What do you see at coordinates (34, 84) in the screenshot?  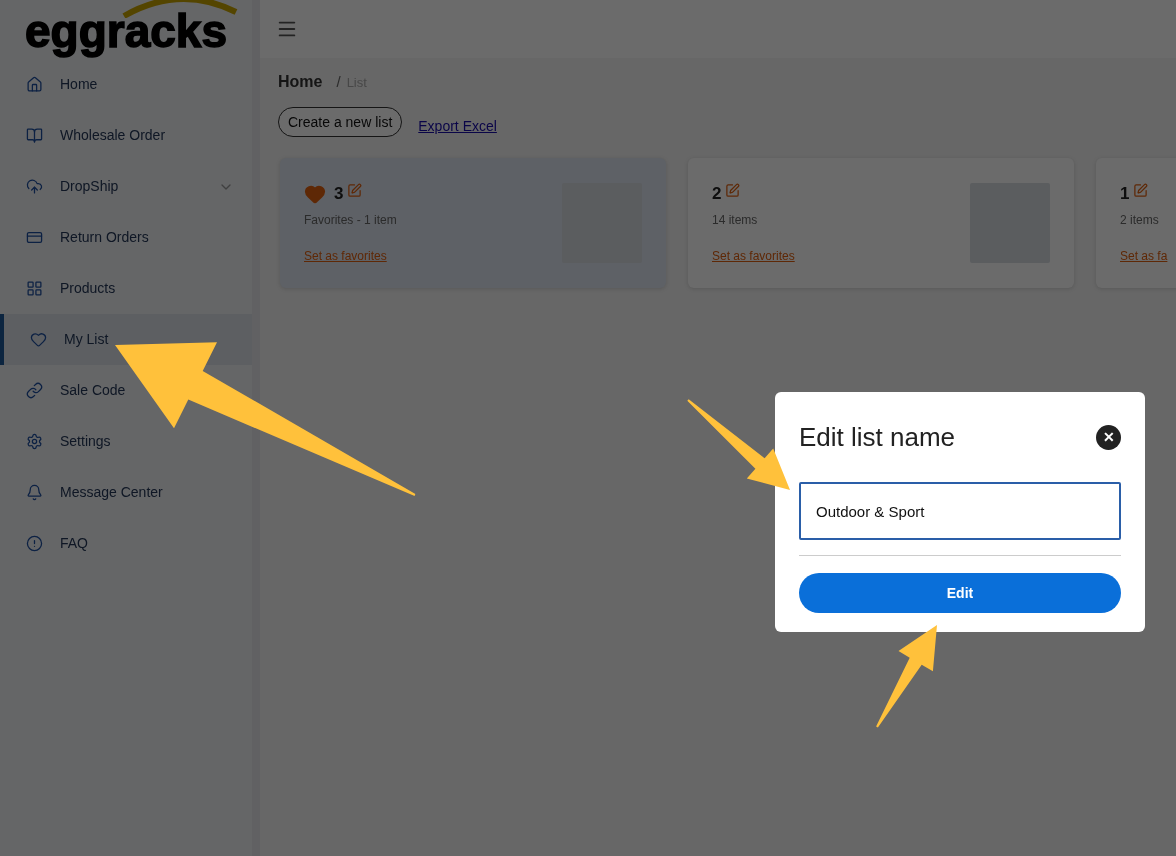 I see `home-icon` at bounding box center [34, 84].